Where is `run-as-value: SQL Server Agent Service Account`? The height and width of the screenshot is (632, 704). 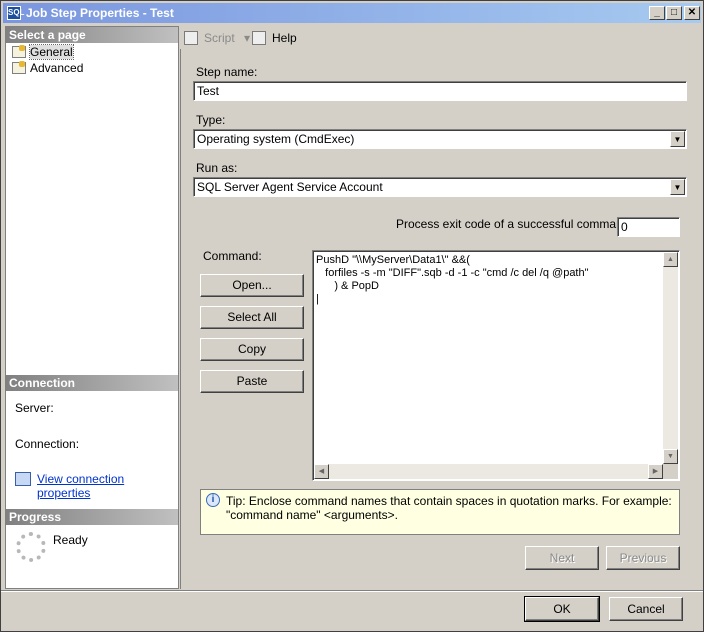
run-as-value: SQL Server Agent Service Account is located at coordinates (290, 187).